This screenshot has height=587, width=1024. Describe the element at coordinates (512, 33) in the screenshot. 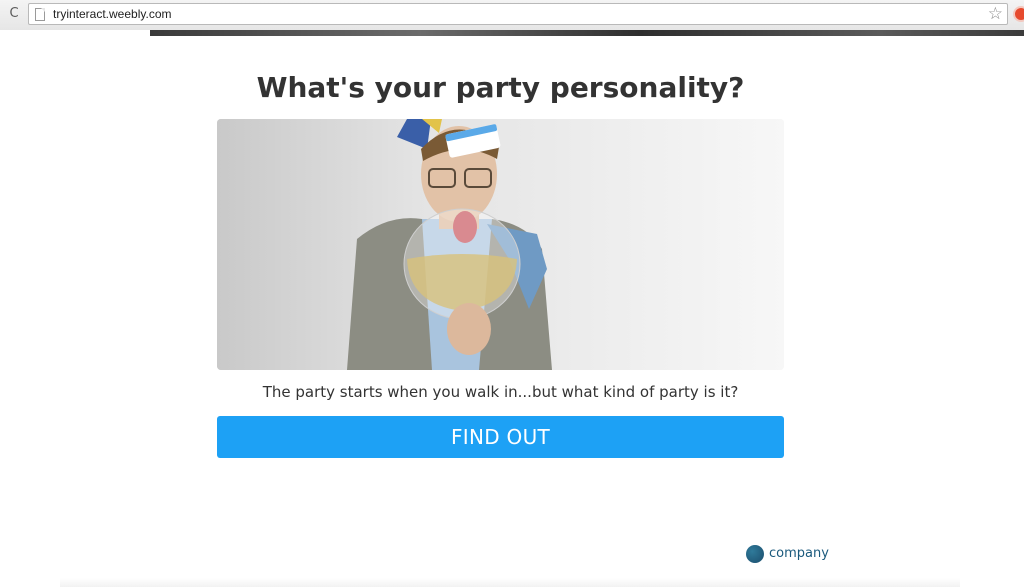

I see `header-photo-strip` at that location.